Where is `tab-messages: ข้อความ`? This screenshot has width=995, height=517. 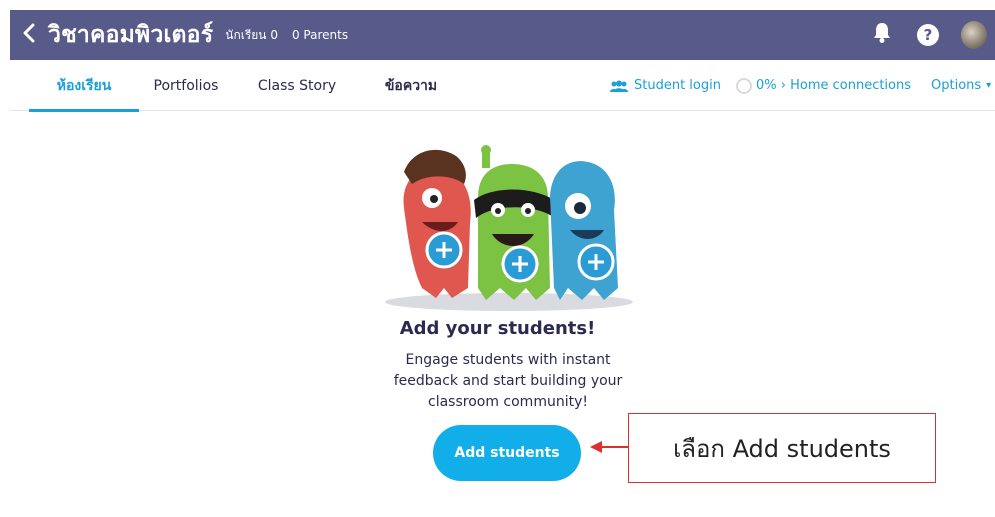
tab-messages: ข้อความ is located at coordinates (411, 85).